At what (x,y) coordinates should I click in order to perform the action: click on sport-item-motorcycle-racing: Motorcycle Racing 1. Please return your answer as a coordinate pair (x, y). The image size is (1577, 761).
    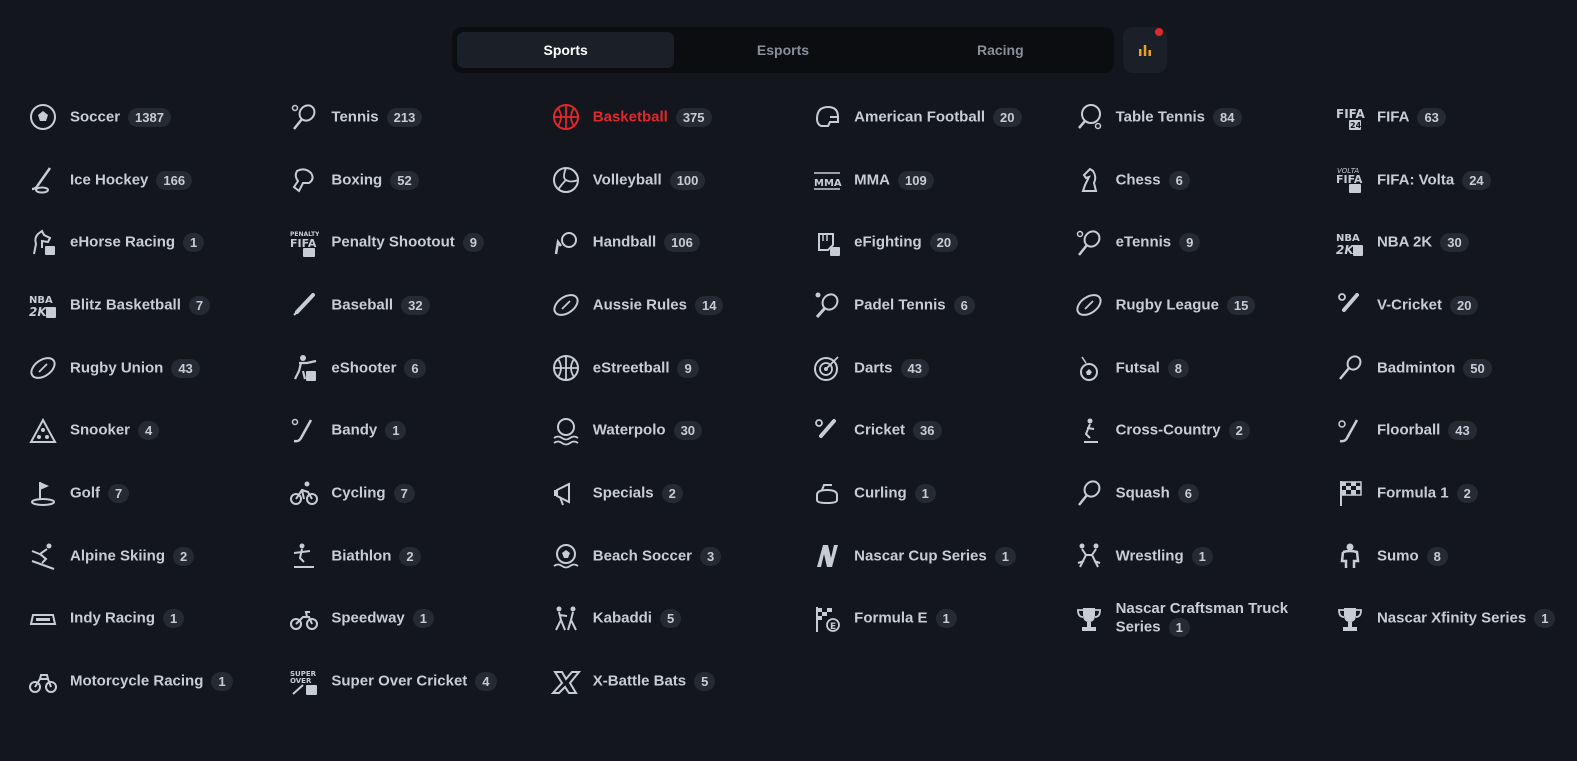
    Looking at the image, I should click on (156, 681).